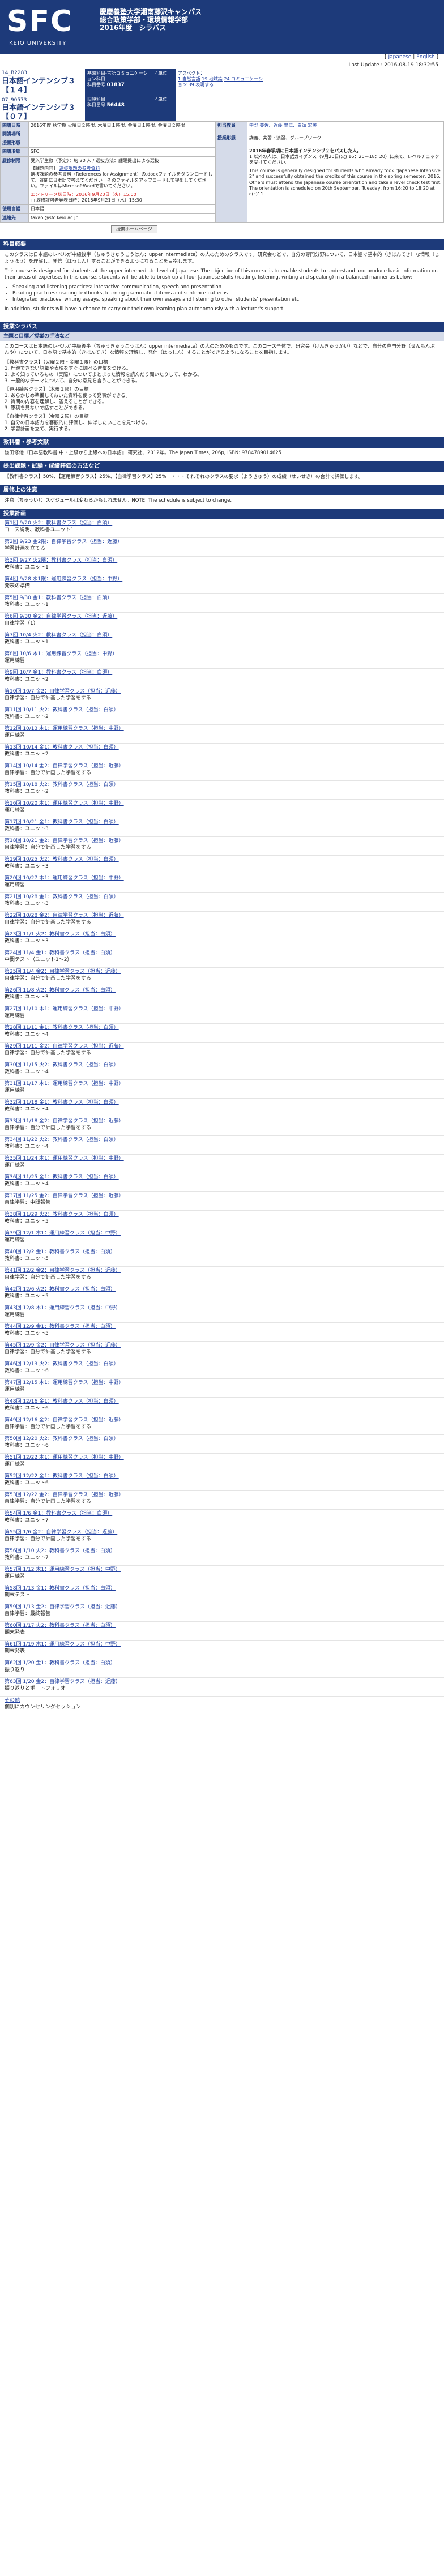 Image resolution: width=444 pixels, height=2576 pixels. I want to click on schedule-item: 第20回 10/27 木1：運用練習クラス（担当：中野） 運用練習, so click(222, 884).